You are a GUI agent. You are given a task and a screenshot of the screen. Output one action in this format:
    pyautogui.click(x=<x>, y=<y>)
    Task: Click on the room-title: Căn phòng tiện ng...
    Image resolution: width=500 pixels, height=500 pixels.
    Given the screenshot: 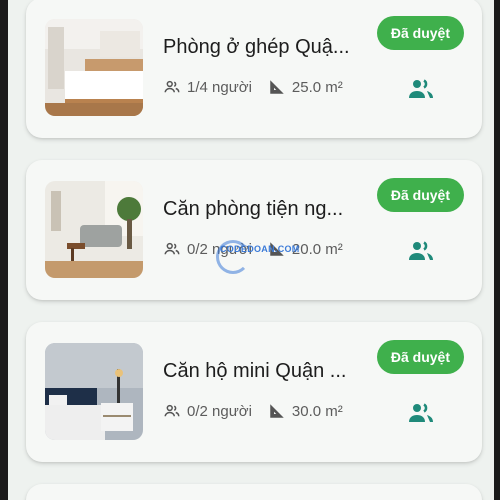 What is the action you would take?
    pyautogui.click(x=253, y=209)
    